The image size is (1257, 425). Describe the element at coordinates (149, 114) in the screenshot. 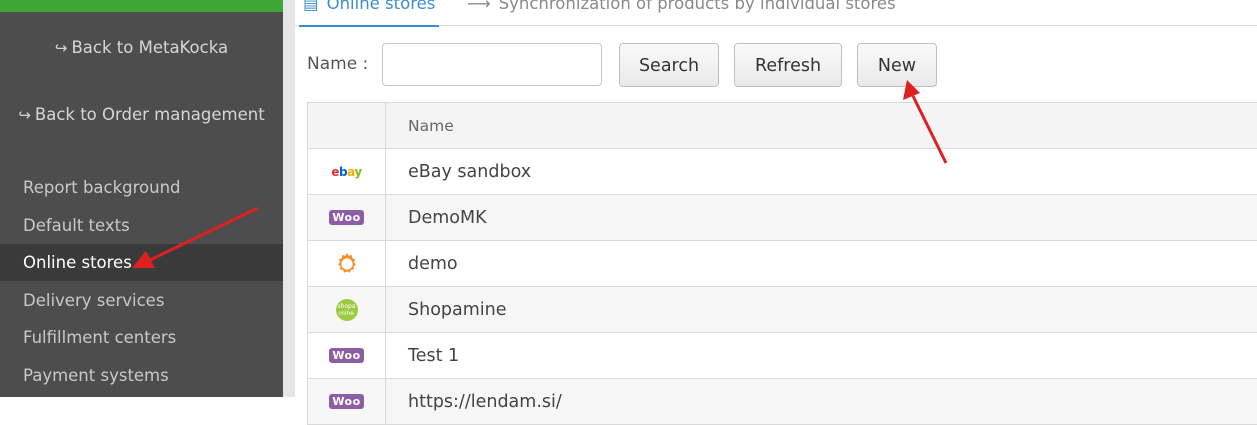

I see `back-link-label: Back to Order management` at that location.